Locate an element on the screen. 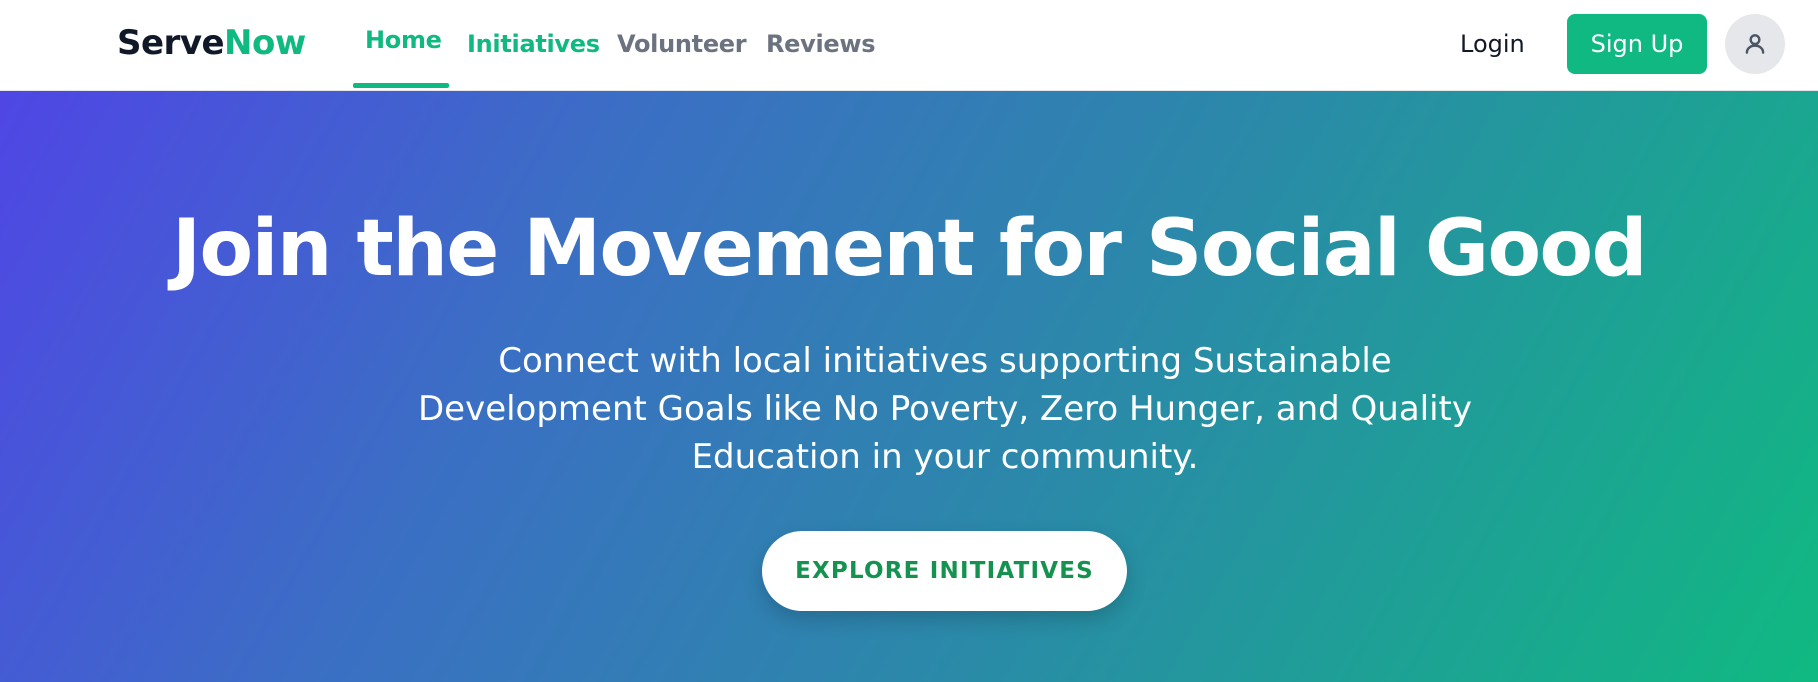  nav-home-link: Home is located at coordinates (403, 40).